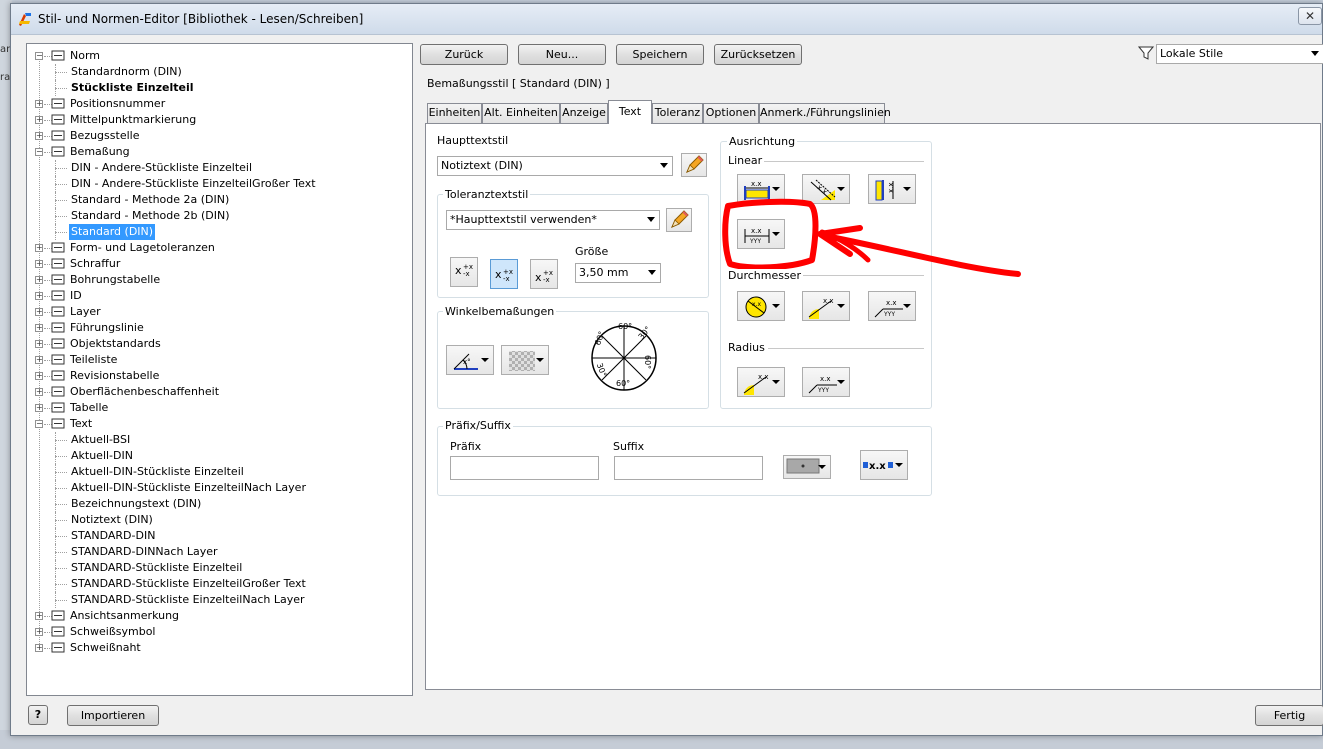 The image size is (1323, 749). Describe the element at coordinates (102, 455) in the screenshot. I see `tree-label: Aktuell-DIN` at that location.